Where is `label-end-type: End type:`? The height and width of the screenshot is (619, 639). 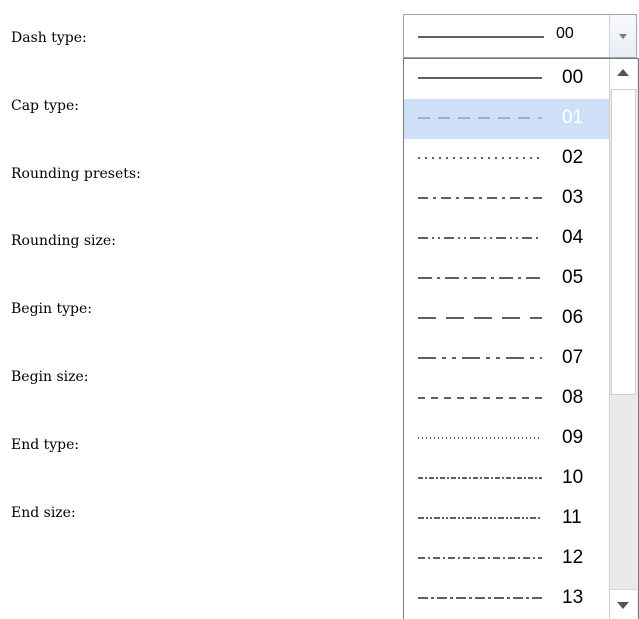
label-end-type: End type: is located at coordinates (45, 445).